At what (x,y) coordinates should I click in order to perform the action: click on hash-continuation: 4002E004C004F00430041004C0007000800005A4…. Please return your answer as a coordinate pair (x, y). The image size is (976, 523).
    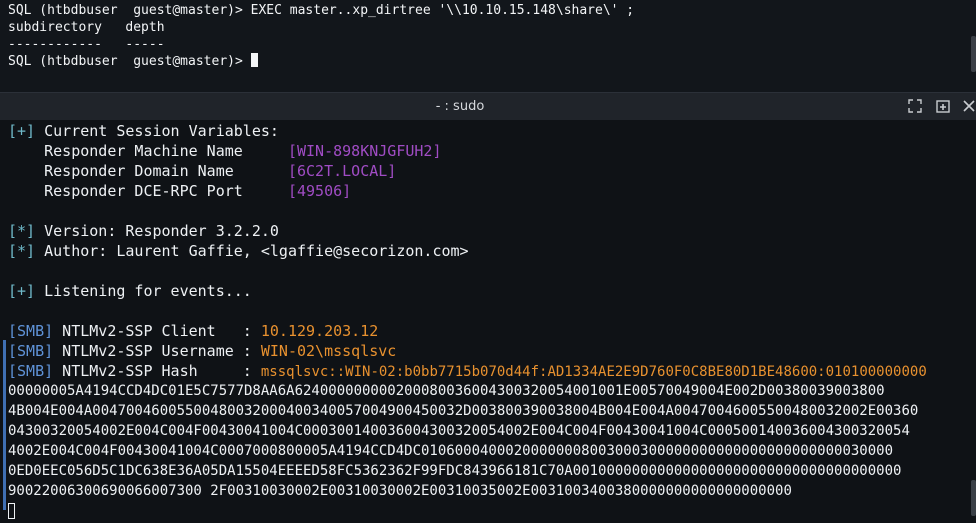
    Looking at the image, I should click on (451, 451).